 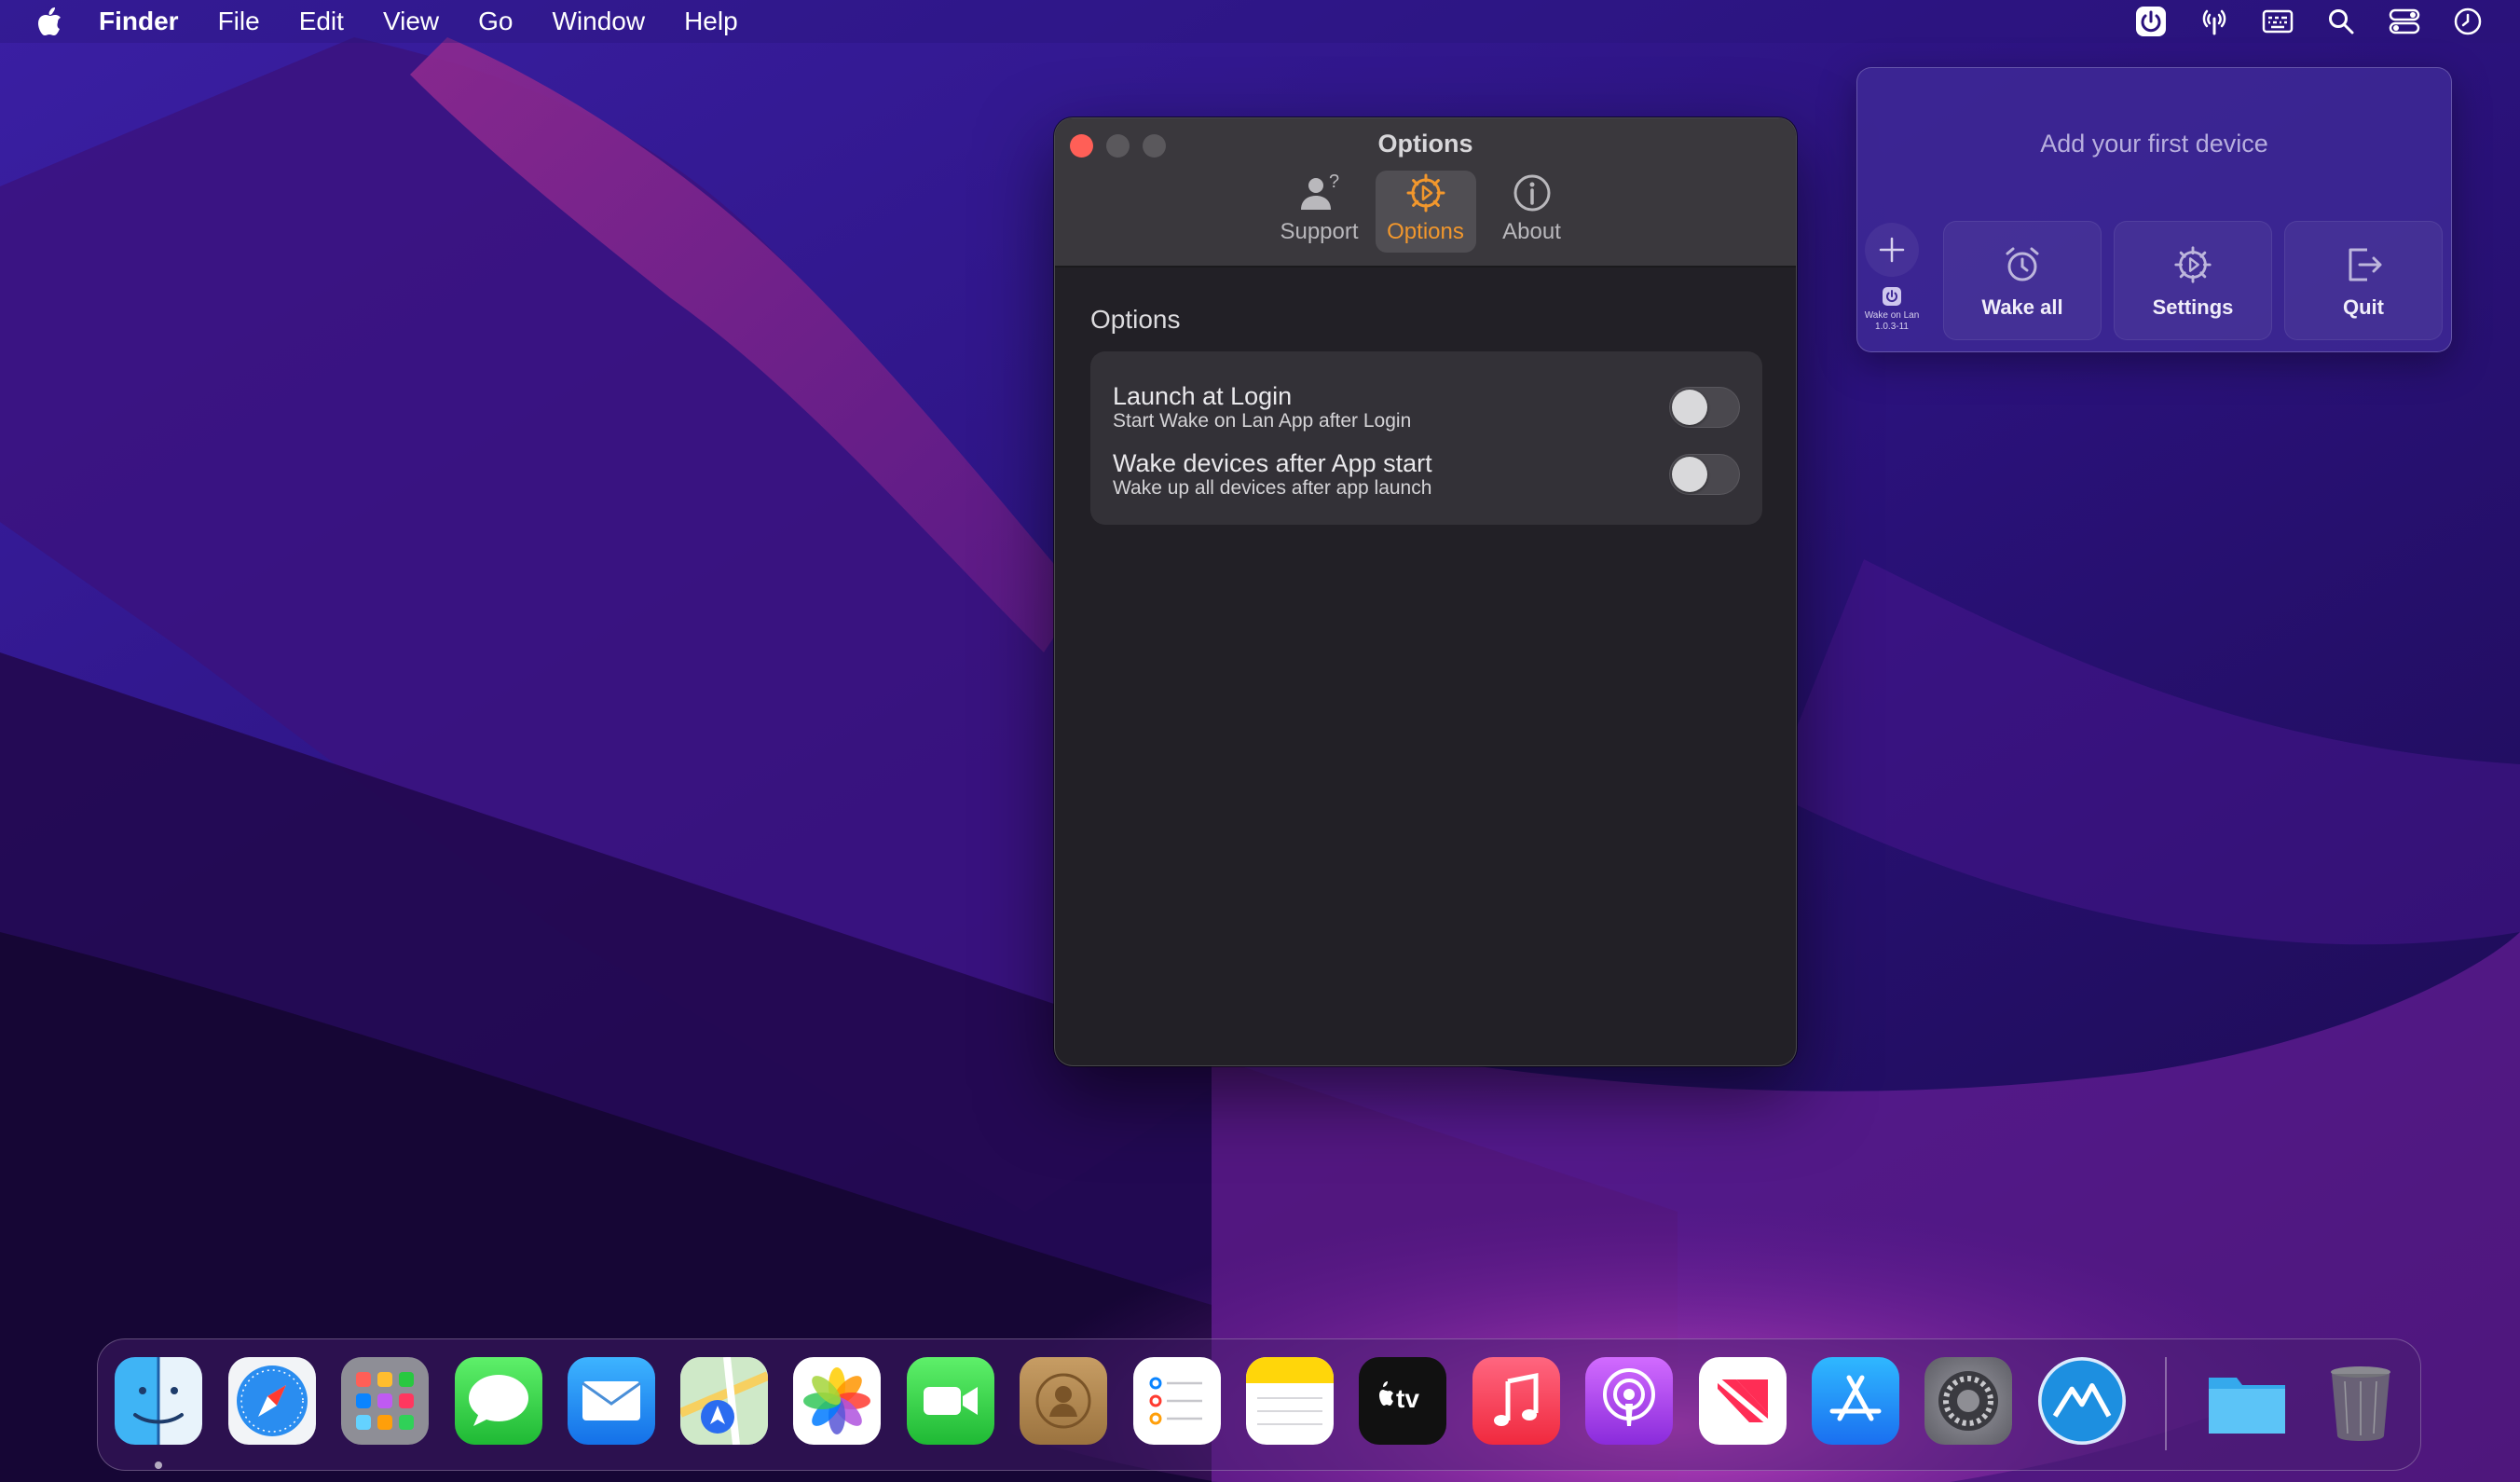 I want to click on dock-mail-icon, so click(x=611, y=1401).